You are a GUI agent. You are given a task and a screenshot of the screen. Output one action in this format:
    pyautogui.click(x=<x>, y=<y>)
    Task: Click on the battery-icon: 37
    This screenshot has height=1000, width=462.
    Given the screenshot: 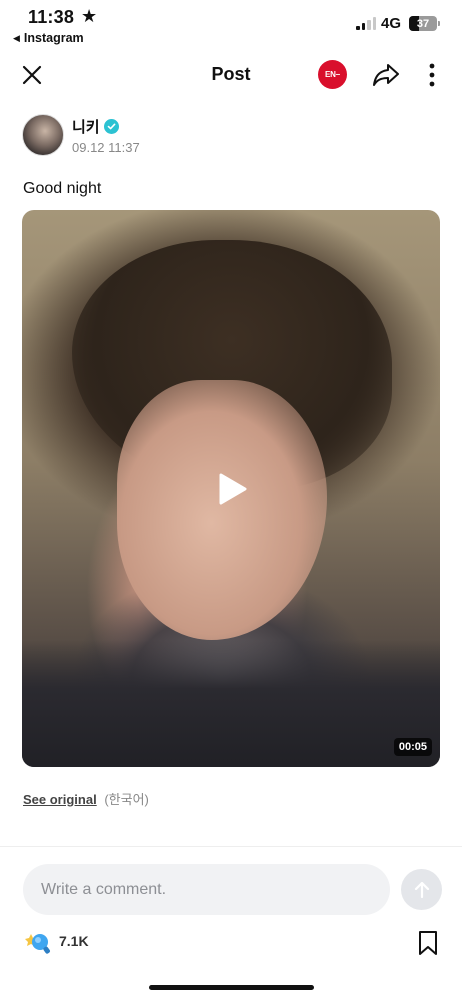 What is the action you would take?
    pyautogui.click(x=423, y=23)
    